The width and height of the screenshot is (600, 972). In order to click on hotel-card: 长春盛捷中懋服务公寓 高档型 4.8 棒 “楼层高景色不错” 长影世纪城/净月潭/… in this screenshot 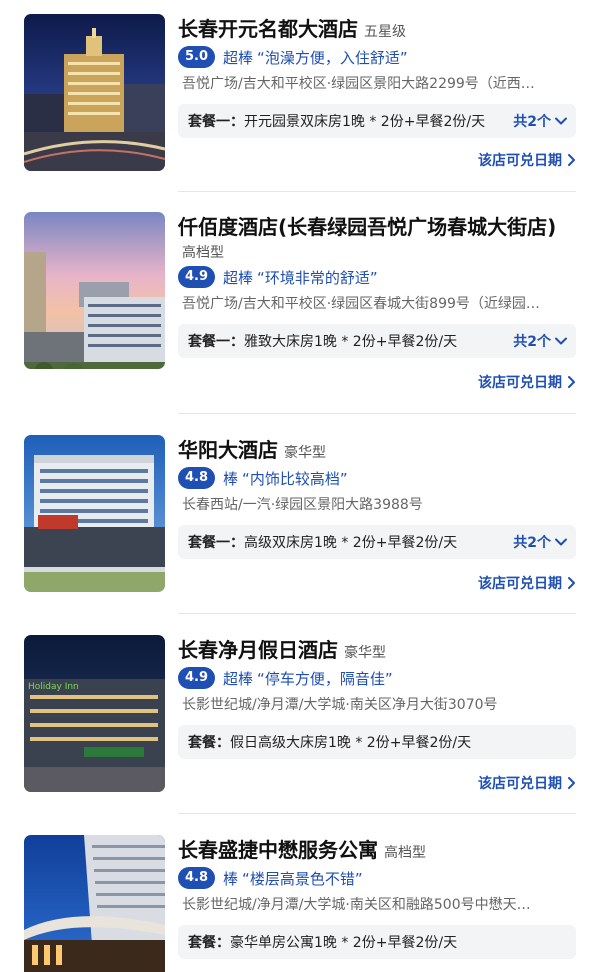, I will do `click(300, 903)`.